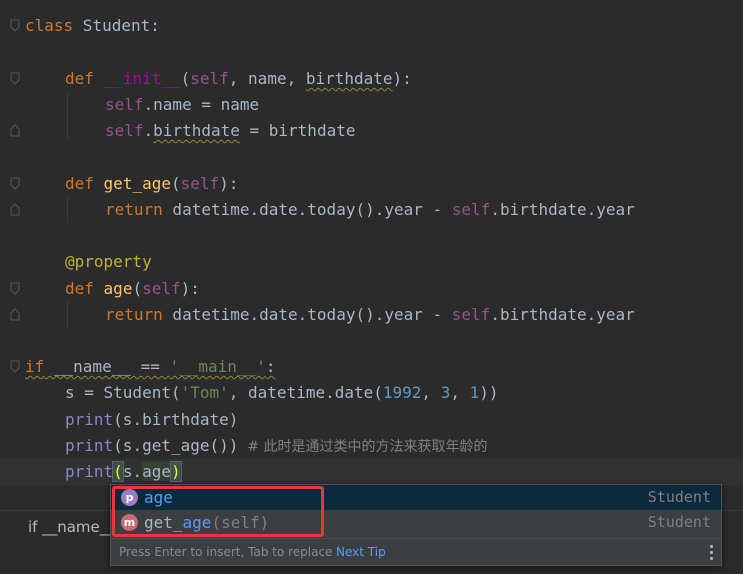  I want to click on function-name: age, so click(118, 288).